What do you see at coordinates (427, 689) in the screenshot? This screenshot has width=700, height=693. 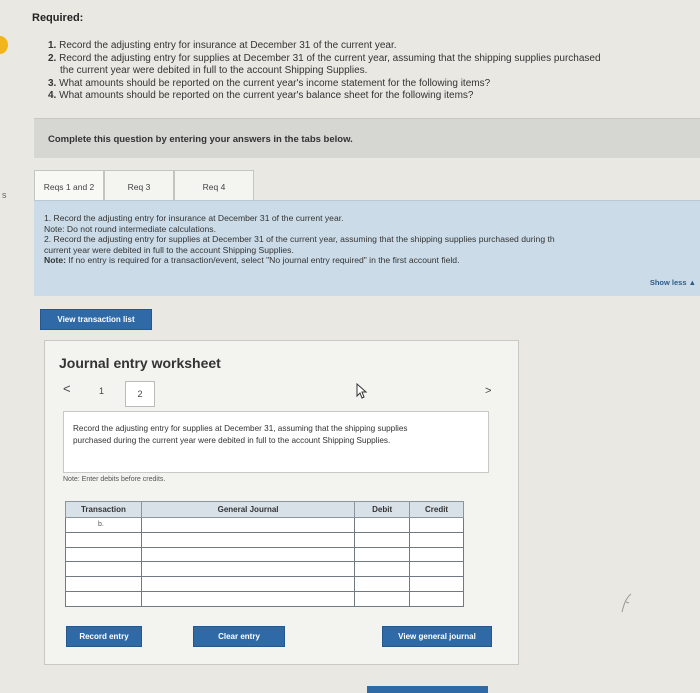 I see `bottom-blue-bar` at bounding box center [427, 689].